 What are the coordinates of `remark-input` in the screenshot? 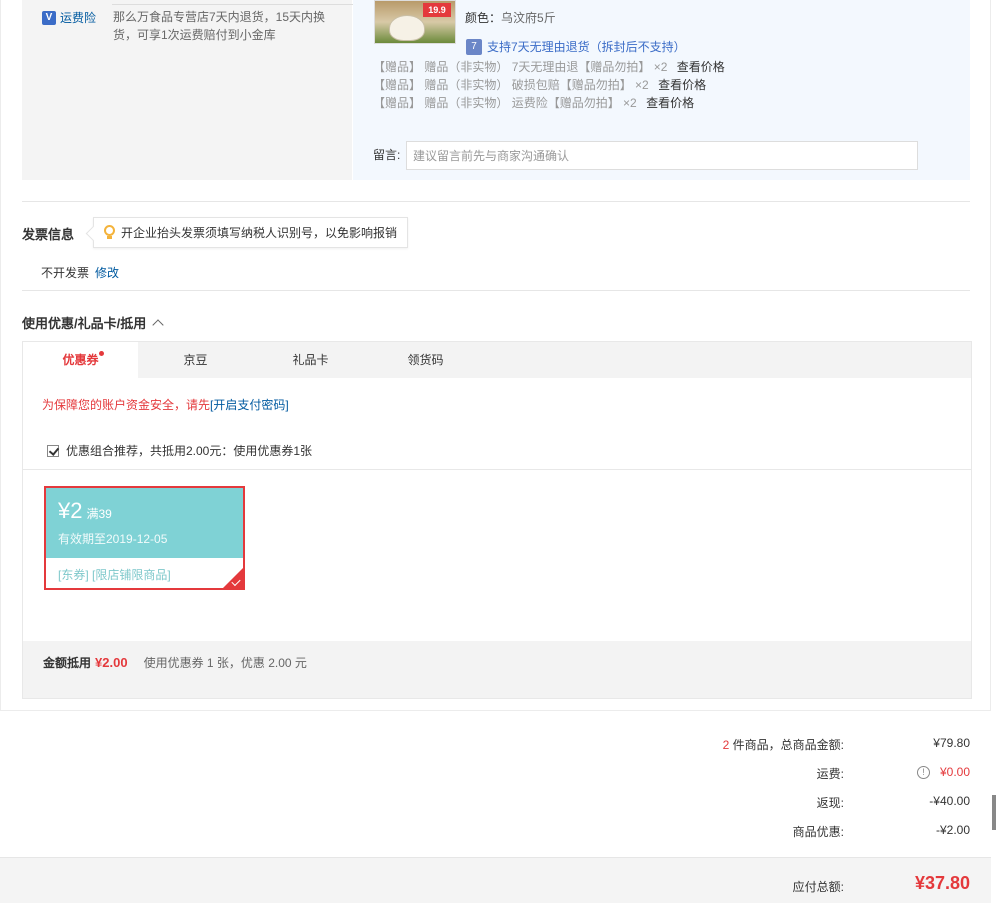 It's located at (662, 155).